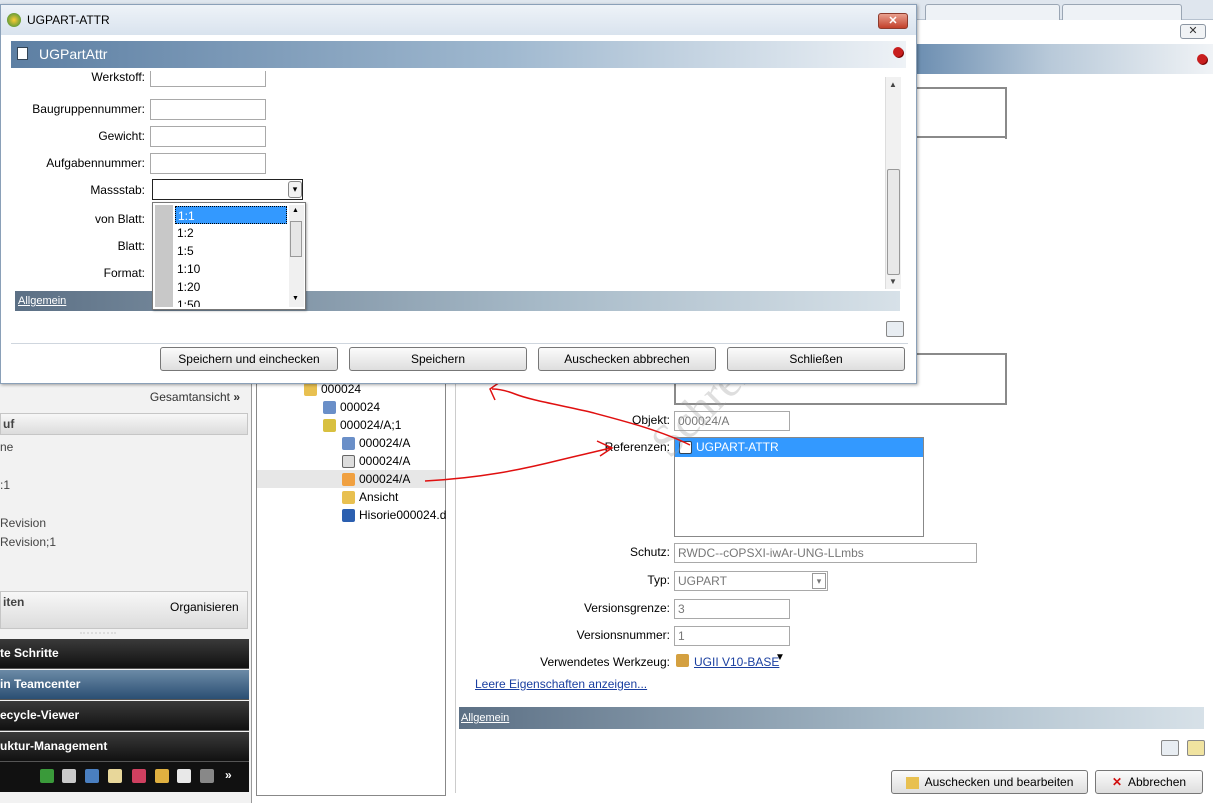 The width and height of the screenshot is (1213, 803). What do you see at coordinates (459, 343) in the screenshot?
I see `divider` at bounding box center [459, 343].